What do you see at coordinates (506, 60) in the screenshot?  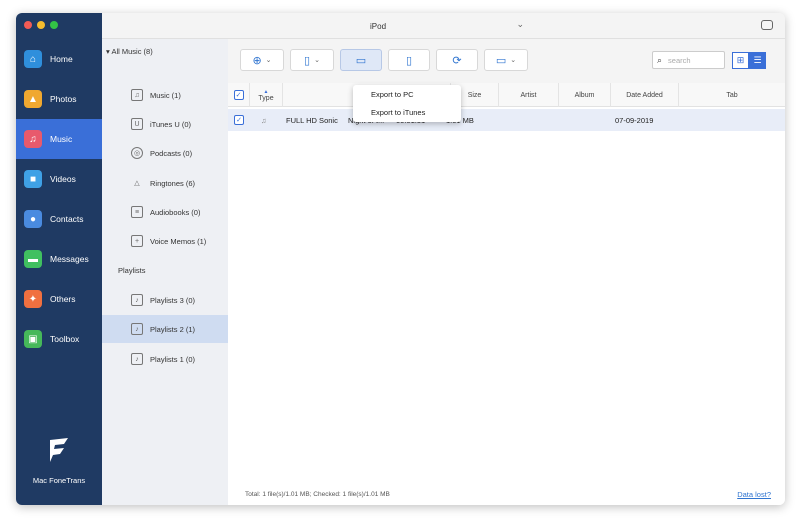 I see `toolbox-button: ▭ ⌄` at bounding box center [506, 60].